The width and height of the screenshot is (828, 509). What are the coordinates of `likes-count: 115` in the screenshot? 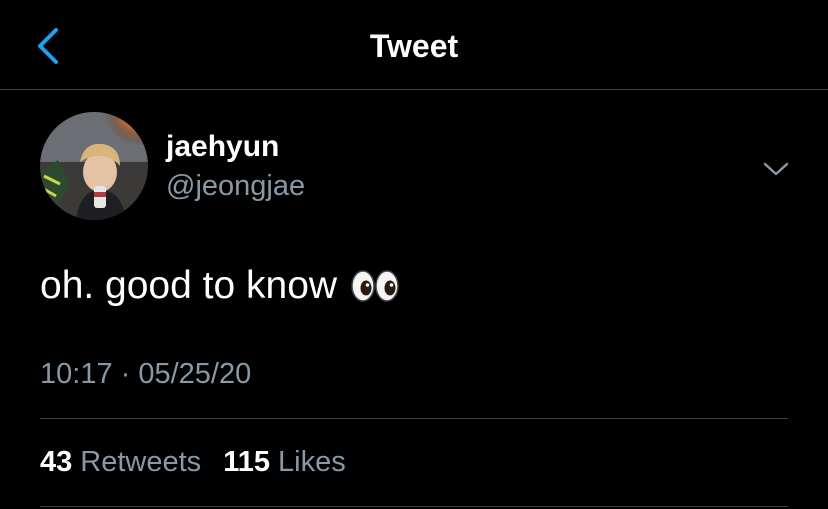 It's located at (247, 462).